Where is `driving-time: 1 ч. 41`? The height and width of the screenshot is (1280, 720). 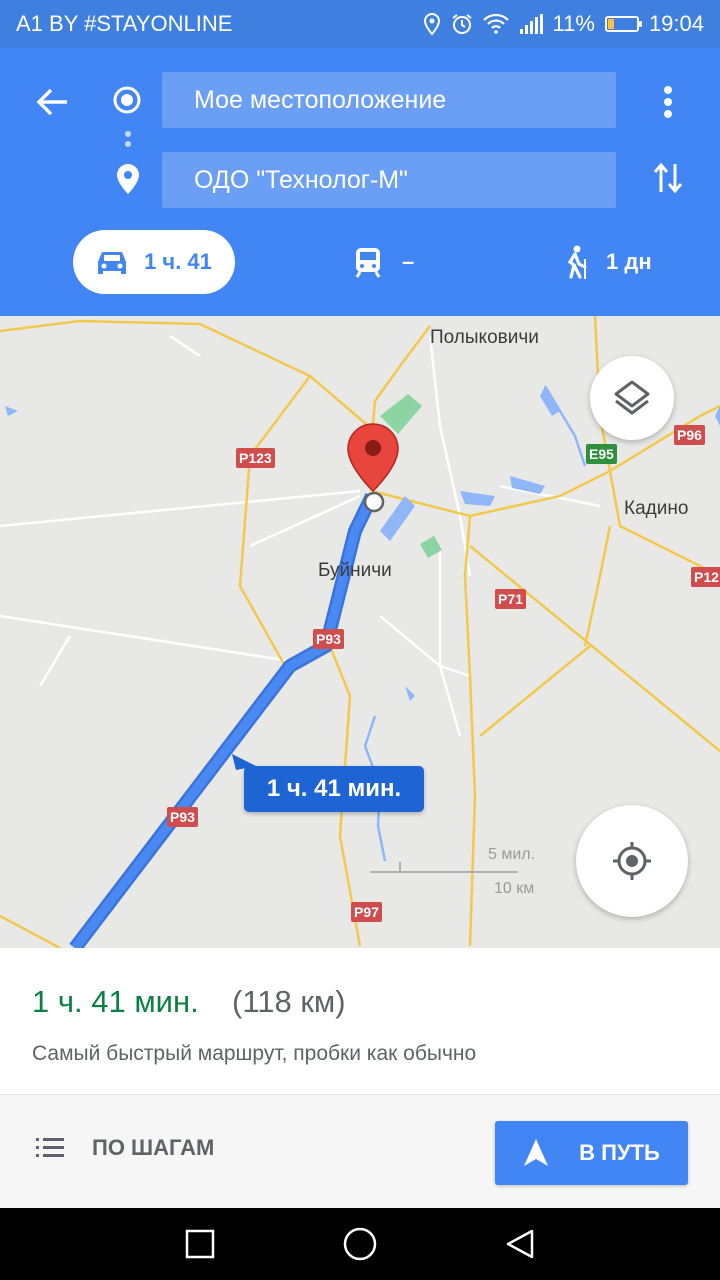
driving-time: 1 ч. 41 is located at coordinates (178, 261).